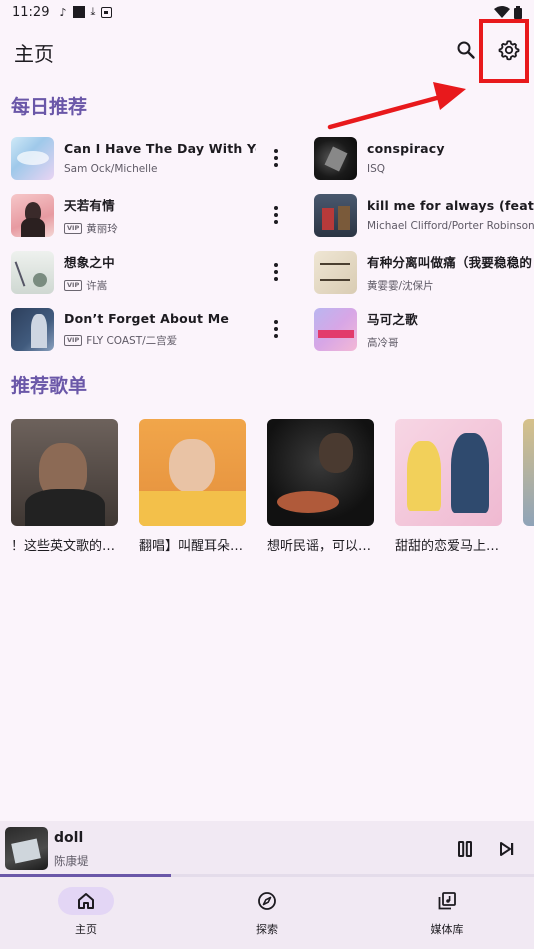 The width and height of the screenshot is (534, 949). What do you see at coordinates (133, 272) in the screenshot?
I see `song-item: 想象之中 VIP 许嵩` at bounding box center [133, 272].